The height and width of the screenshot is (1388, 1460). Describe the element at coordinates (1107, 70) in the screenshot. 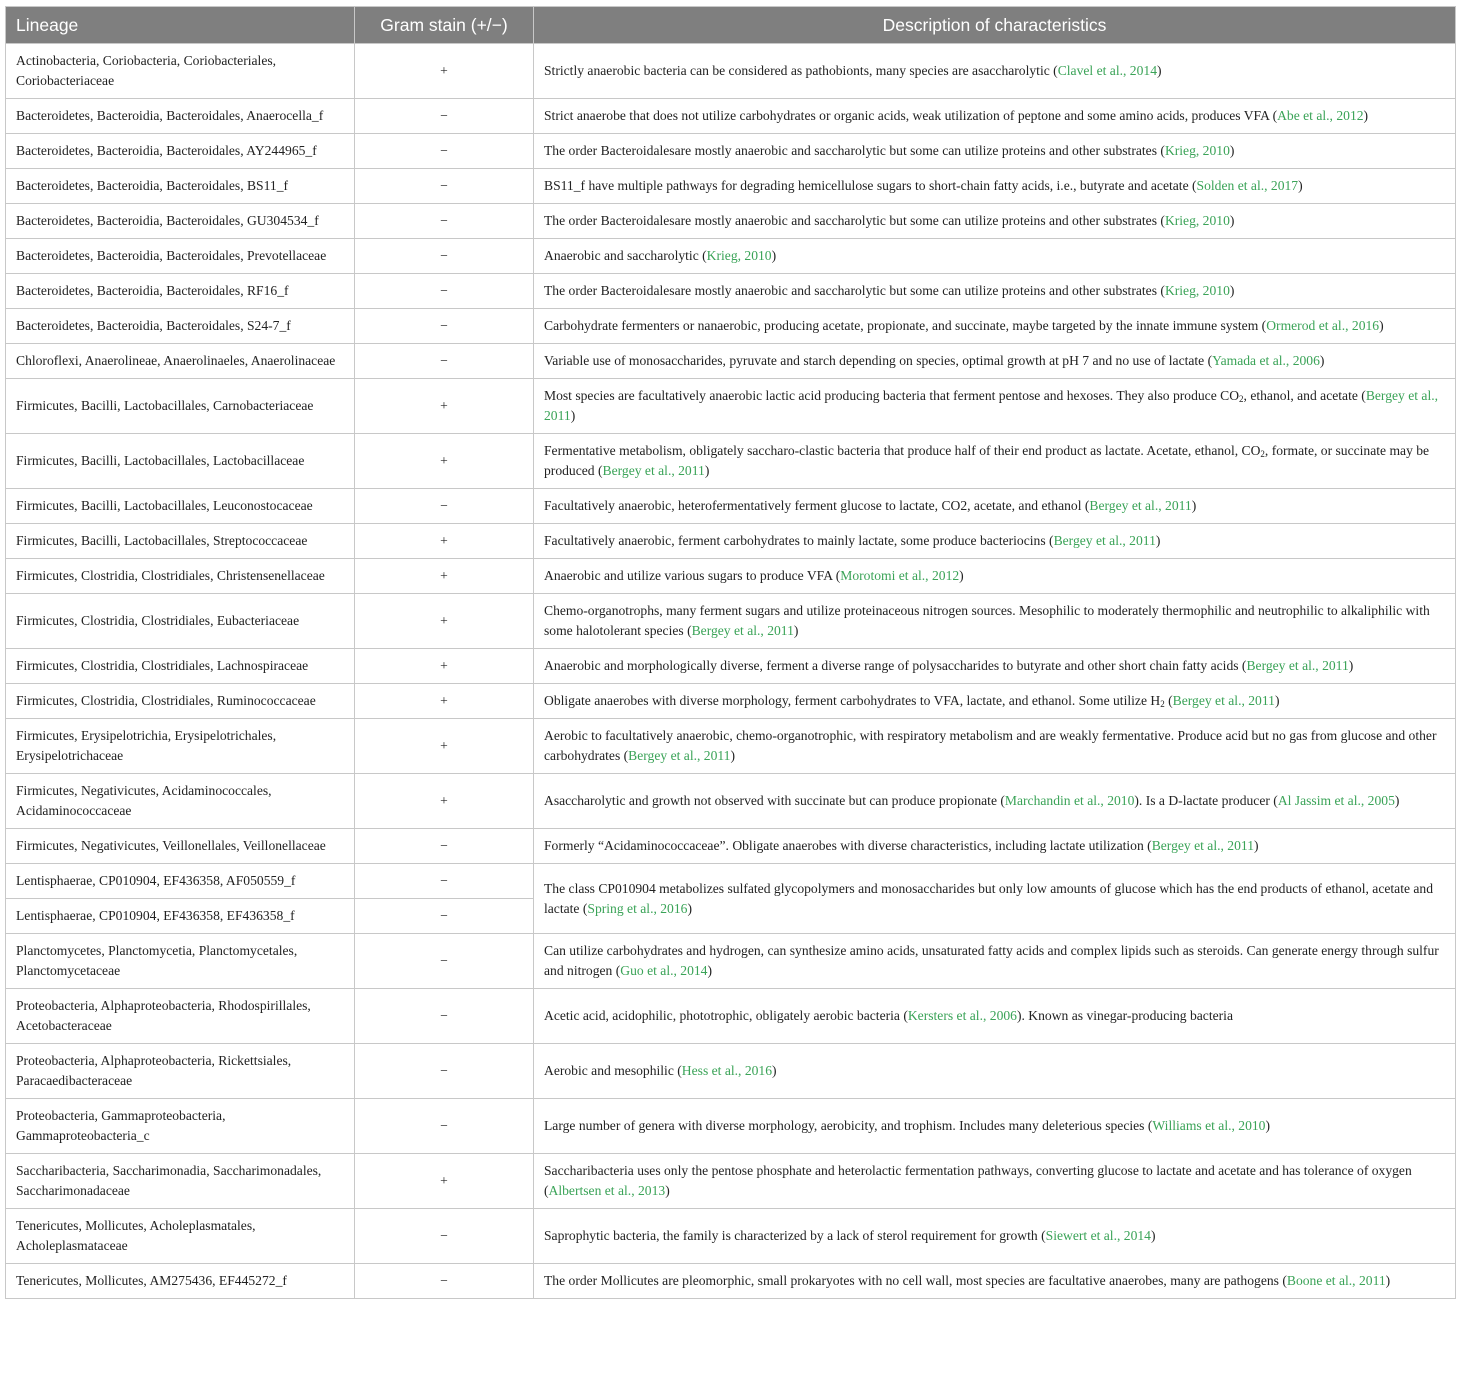

I see `reference-link: Clavel et al., 2014` at that location.